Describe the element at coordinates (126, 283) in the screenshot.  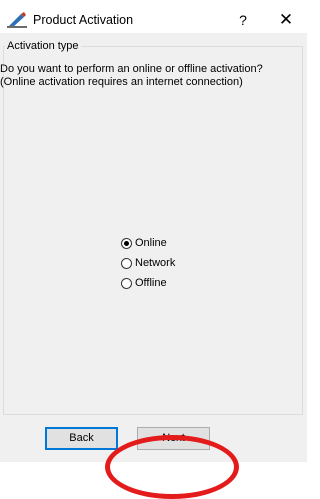
I see `radio-offline-circle` at that location.